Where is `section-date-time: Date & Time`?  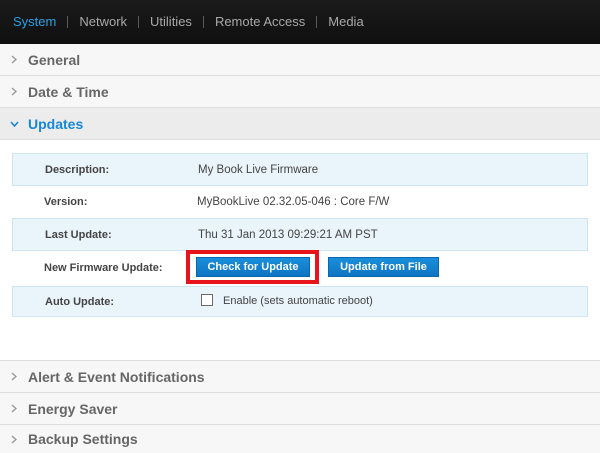 section-date-time: Date & Time is located at coordinates (300, 92).